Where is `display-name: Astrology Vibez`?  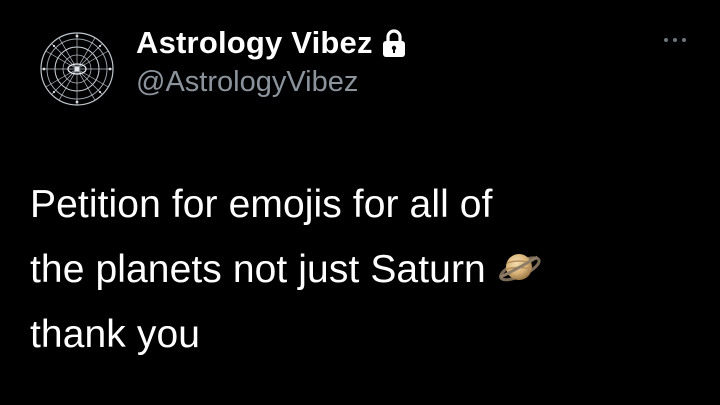
display-name: Astrology Vibez is located at coordinates (254, 43).